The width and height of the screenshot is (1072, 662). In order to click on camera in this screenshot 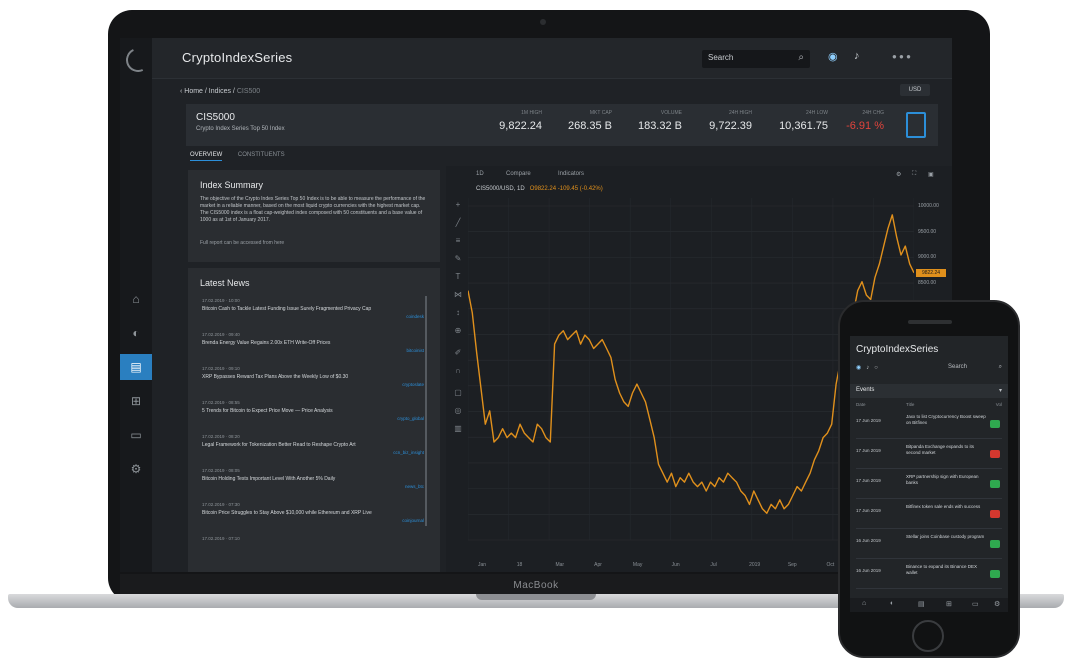, I will do `click(543, 22)`.